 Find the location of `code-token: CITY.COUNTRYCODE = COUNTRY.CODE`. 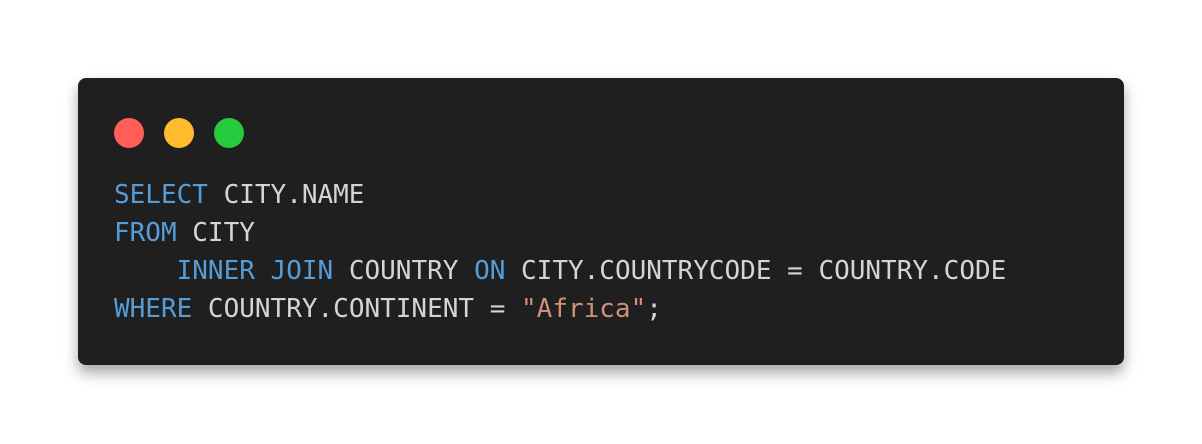

code-token: CITY.COUNTRYCODE = COUNTRY.CODE is located at coordinates (756, 271).